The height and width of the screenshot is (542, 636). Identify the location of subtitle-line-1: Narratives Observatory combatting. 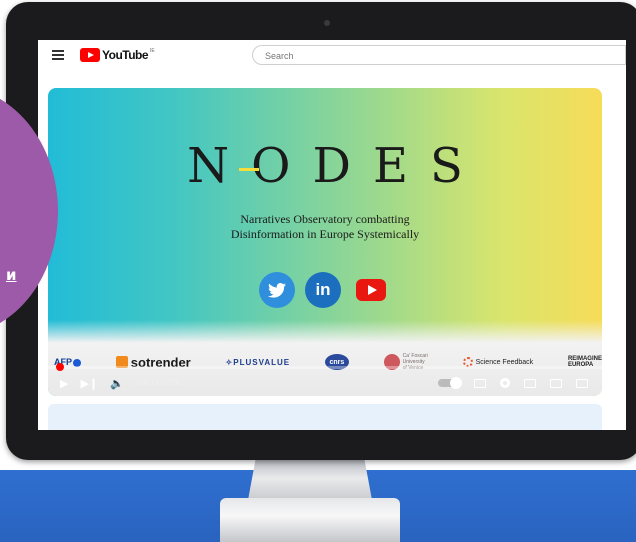
(325, 219).